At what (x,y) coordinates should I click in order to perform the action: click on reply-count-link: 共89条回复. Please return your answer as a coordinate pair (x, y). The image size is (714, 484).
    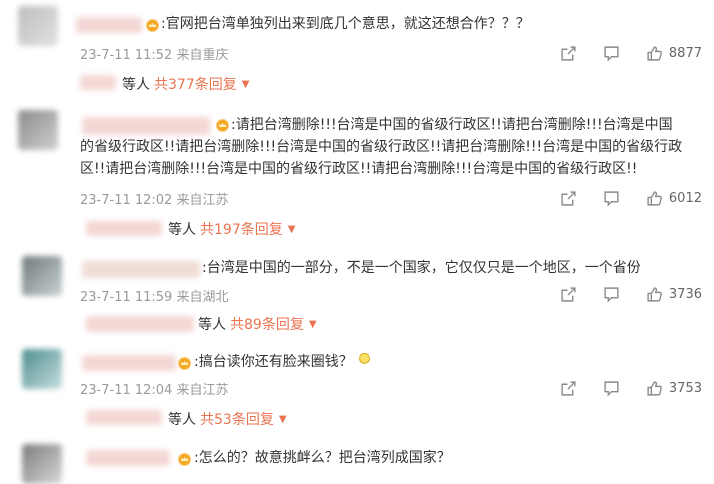
    Looking at the image, I should click on (267, 324).